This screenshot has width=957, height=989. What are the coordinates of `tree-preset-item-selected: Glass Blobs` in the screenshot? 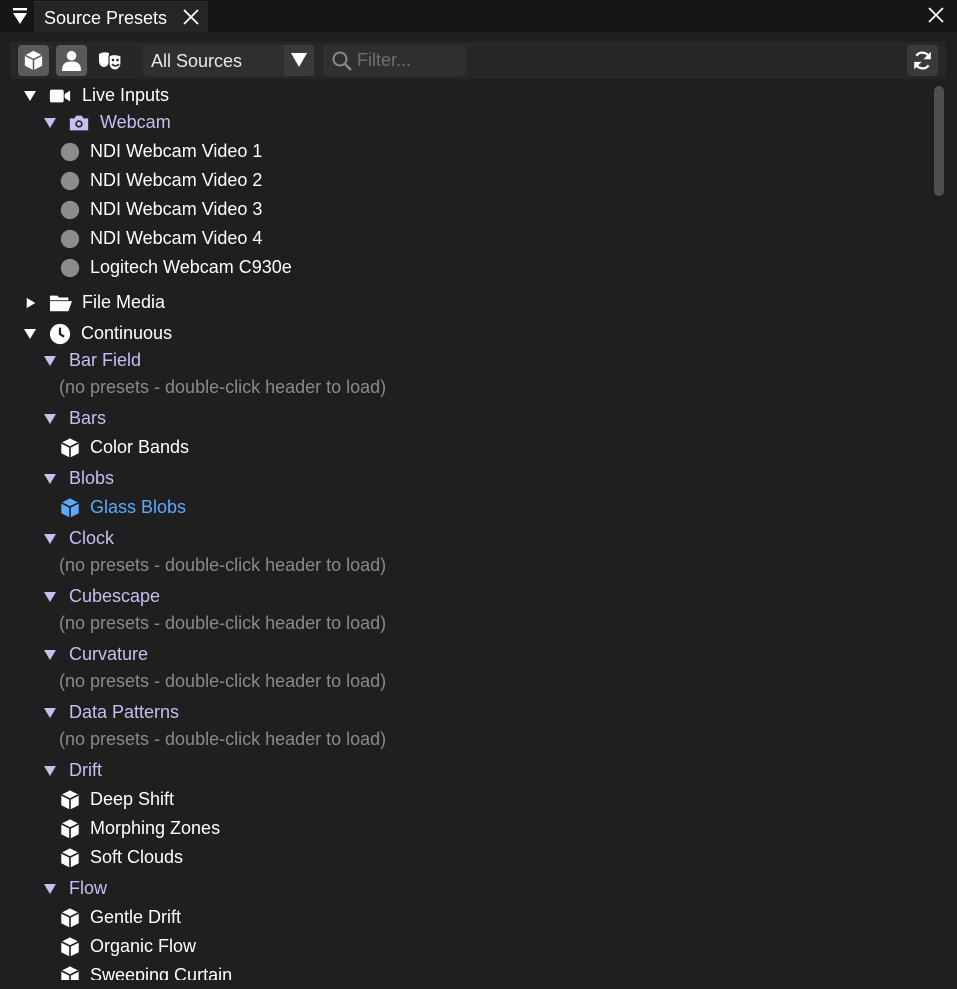 It's located at (464, 508).